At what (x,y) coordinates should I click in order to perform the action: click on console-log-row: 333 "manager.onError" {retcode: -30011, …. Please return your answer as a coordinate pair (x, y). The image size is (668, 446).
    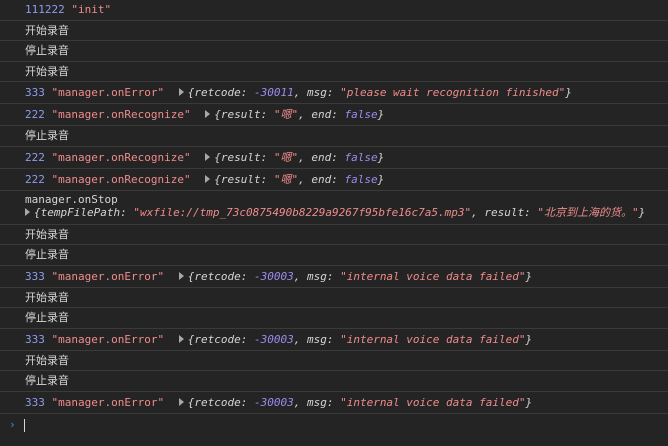
    Looking at the image, I should click on (334, 93).